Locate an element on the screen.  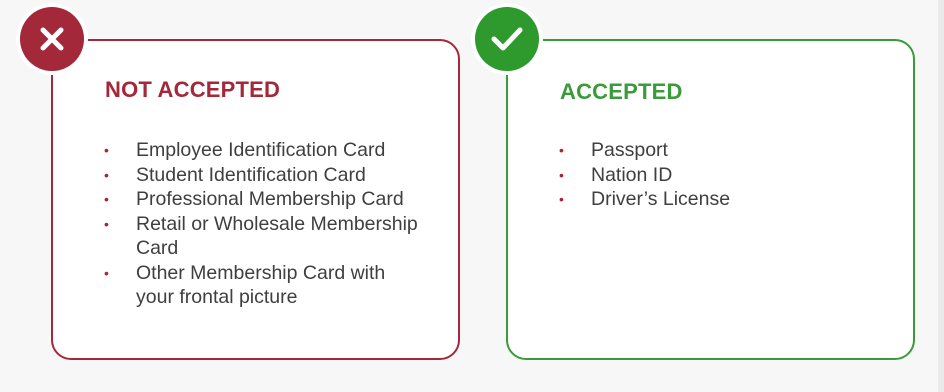
close-icon is located at coordinates (52, 39).